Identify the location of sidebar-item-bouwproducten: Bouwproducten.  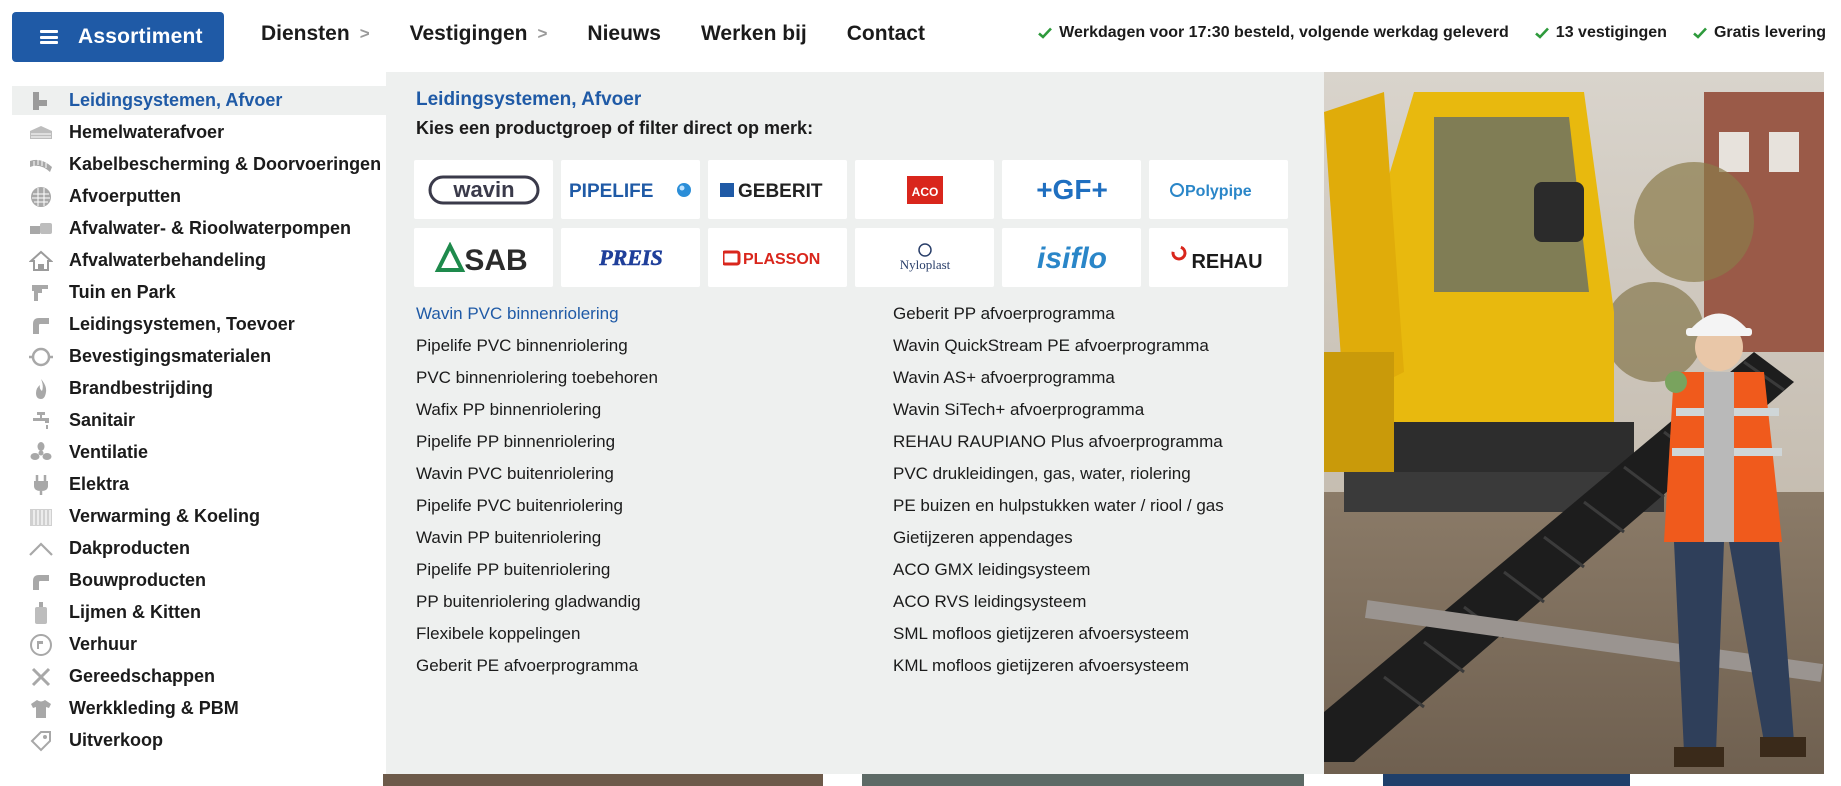
(199, 580).